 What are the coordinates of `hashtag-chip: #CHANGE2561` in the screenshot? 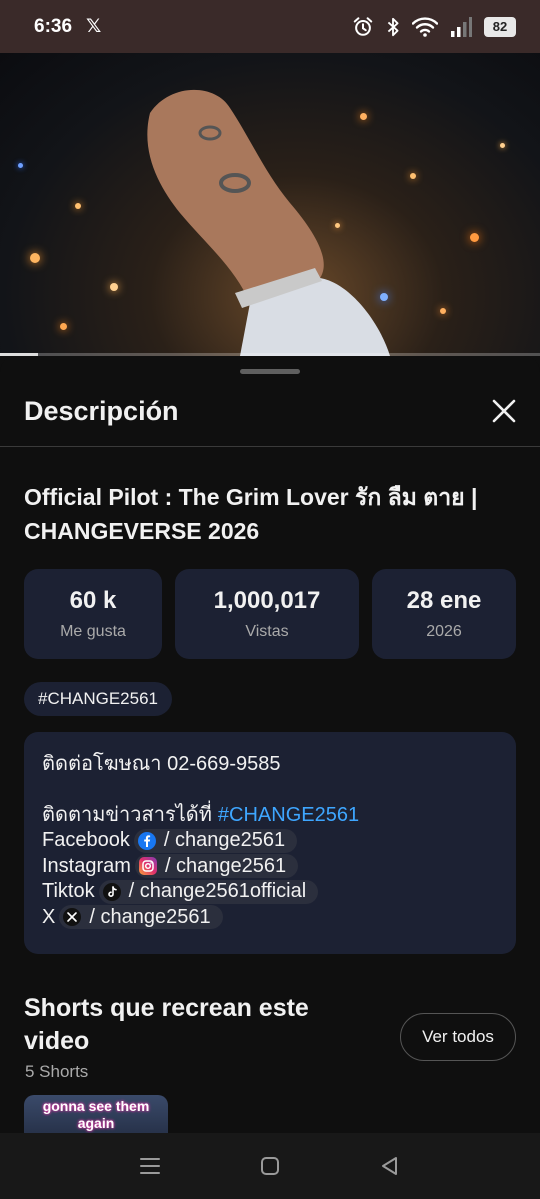 It's located at (98, 699).